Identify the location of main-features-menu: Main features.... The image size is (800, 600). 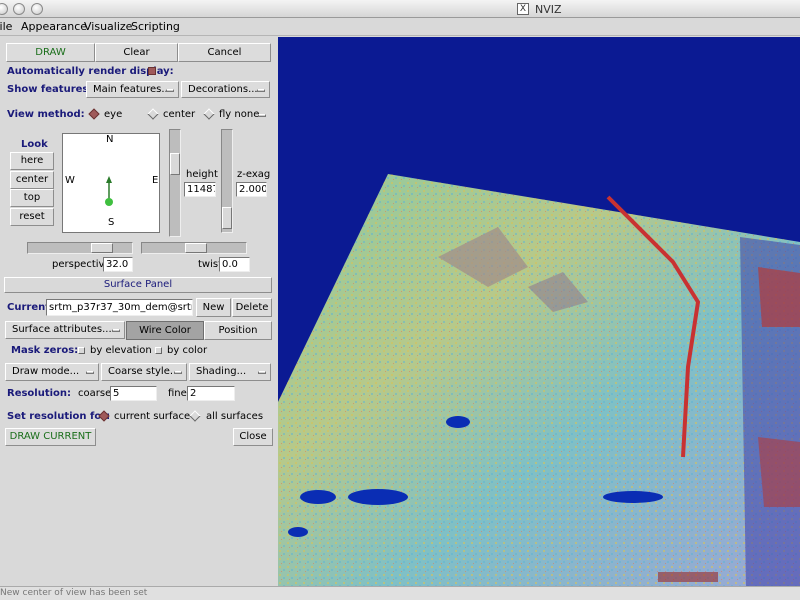
(132, 89).